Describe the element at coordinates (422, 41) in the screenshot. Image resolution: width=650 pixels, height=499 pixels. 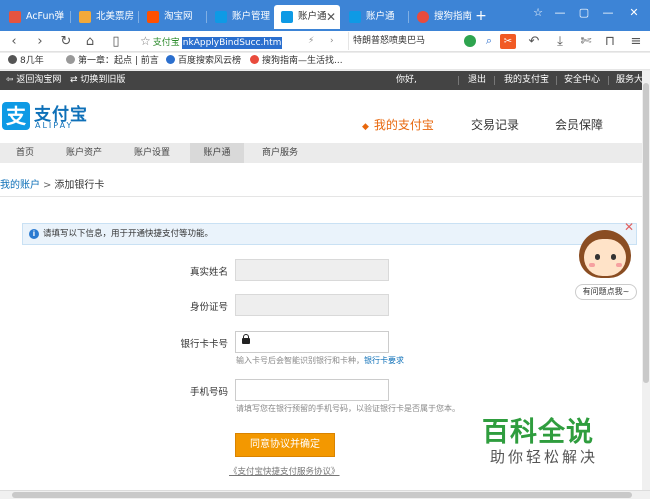
I see `search-input: 特朗普怒喷奥巴马 ⌕` at that location.